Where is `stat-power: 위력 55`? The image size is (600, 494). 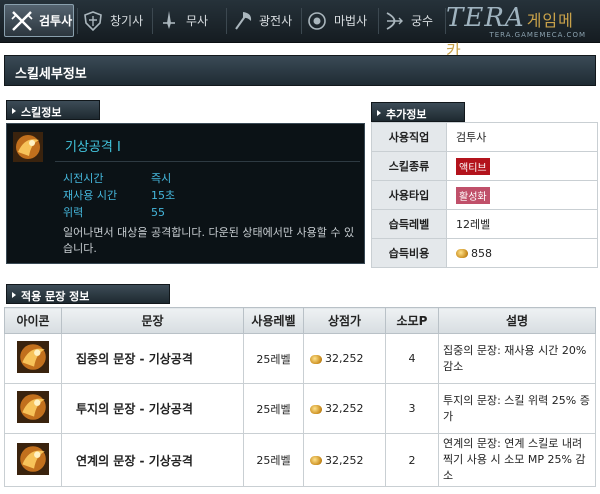
stat-power: 위력 55 is located at coordinates (114, 212).